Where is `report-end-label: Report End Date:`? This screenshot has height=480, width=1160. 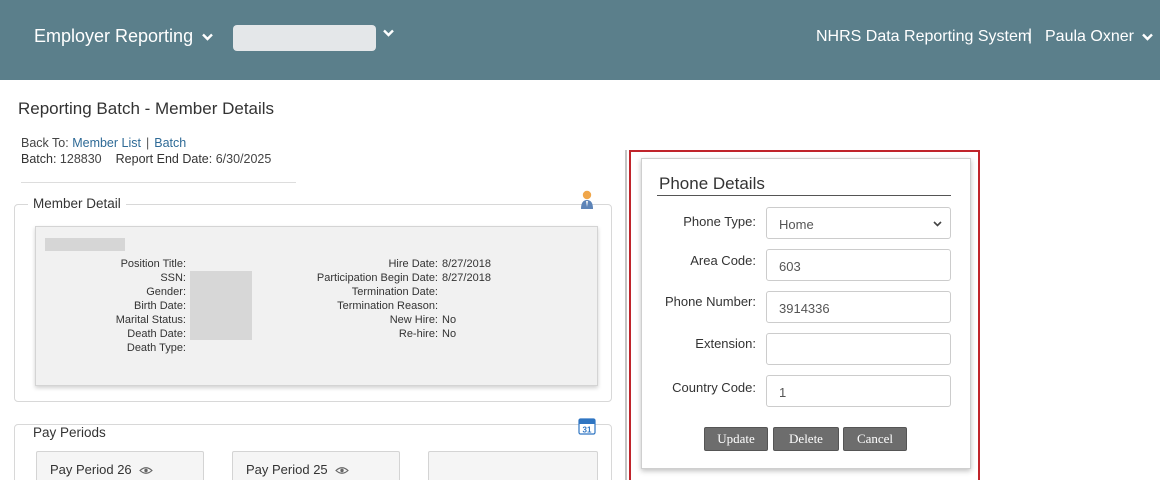
report-end-label: Report End Date: is located at coordinates (164, 159).